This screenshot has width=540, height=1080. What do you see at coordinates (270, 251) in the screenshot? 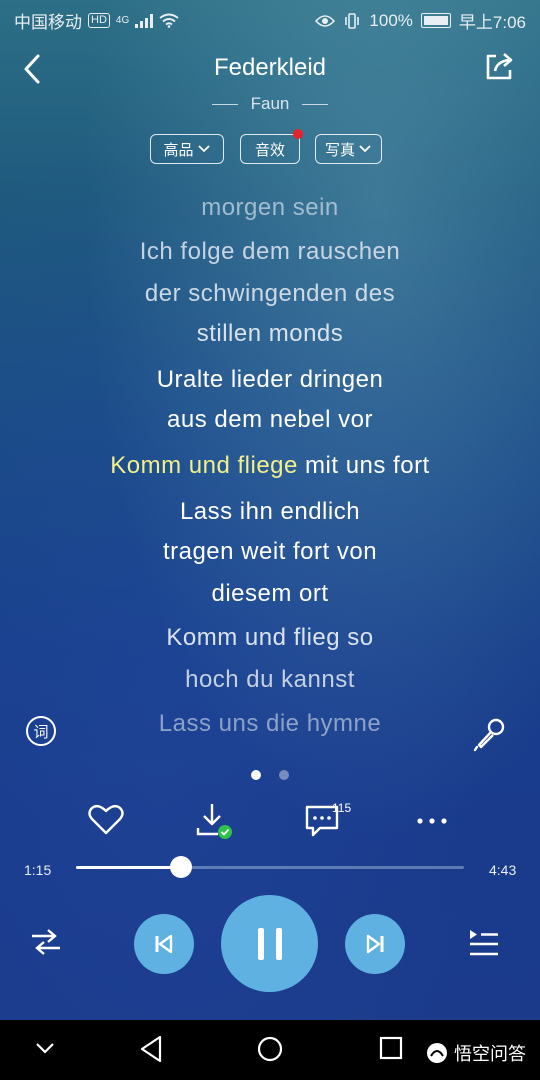
I see `lyric-line: Ich folge dem rauschen` at bounding box center [270, 251].